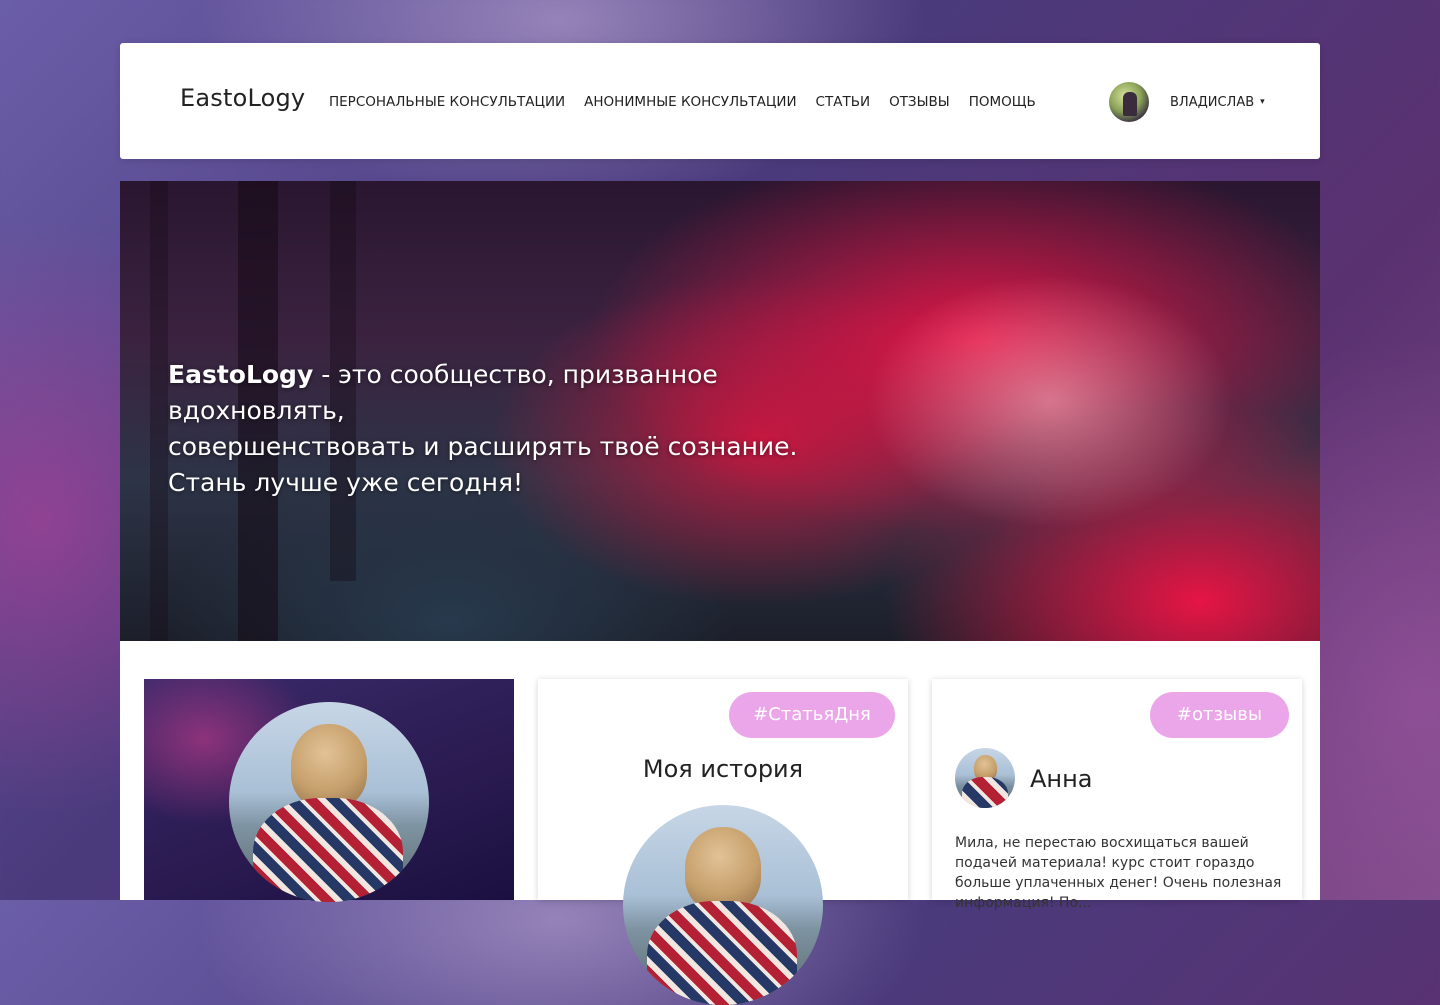 Image resolution: width=1440 pixels, height=1005 pixels. What do you see at coordinates (1129, 102) in the screenshot?
I see `user-avatar` at bounding box center [1129, 102].